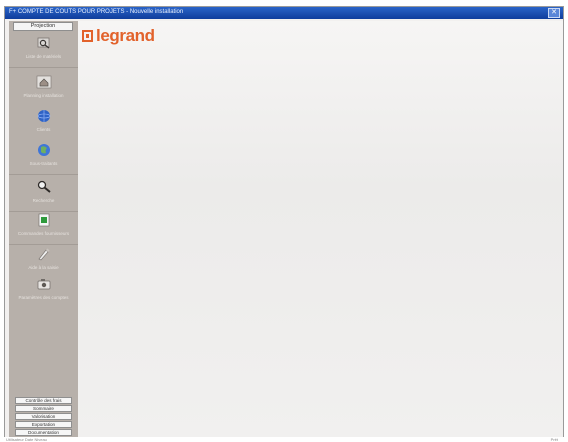 Image resolution: width=568 pixels, height=442 pixels. I want to click on sidebar-header-tab: Projection, so click(43, 26).